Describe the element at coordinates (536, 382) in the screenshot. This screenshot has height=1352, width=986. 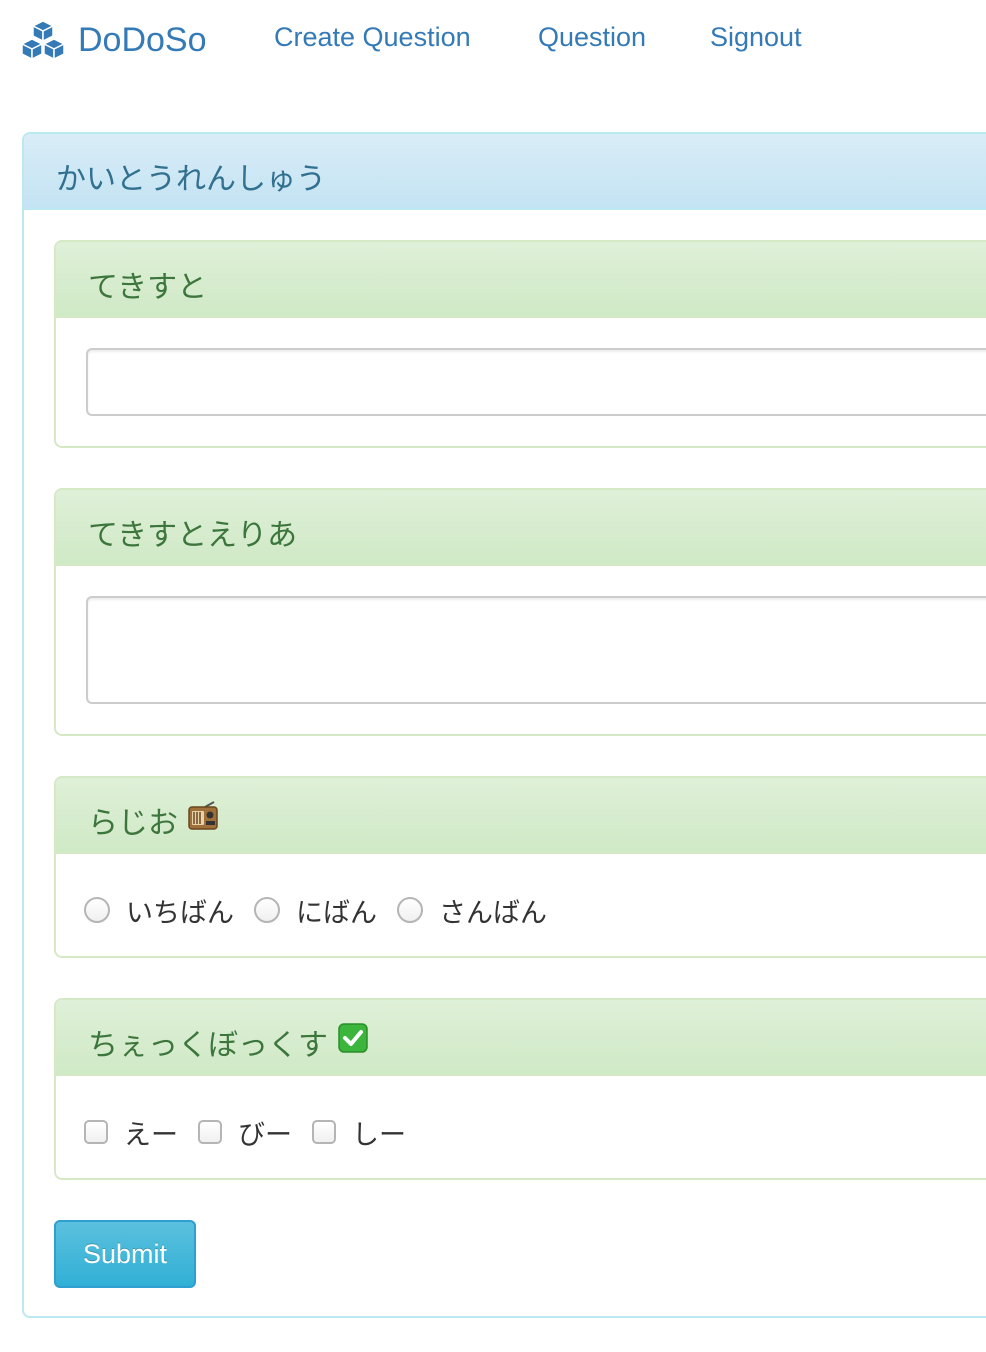
I see `text-answer-input` at that location.